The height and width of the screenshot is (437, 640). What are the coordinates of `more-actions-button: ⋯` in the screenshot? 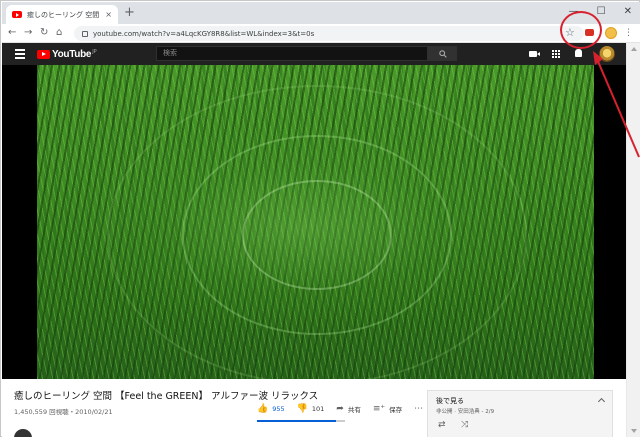 It's located at (419, 409).